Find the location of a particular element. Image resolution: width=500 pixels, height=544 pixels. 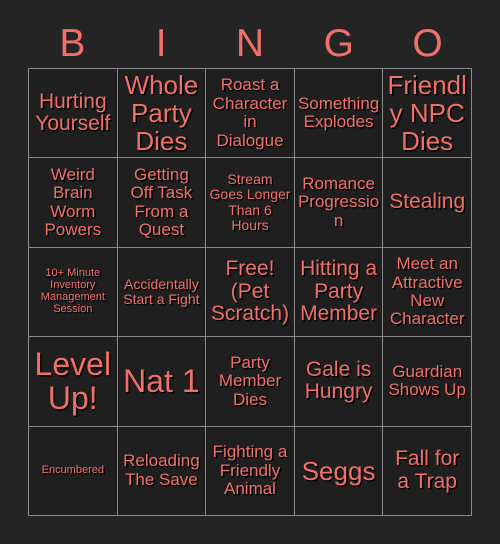

bingo-cell: Reloading The Save is located at coordinates (162, 471).